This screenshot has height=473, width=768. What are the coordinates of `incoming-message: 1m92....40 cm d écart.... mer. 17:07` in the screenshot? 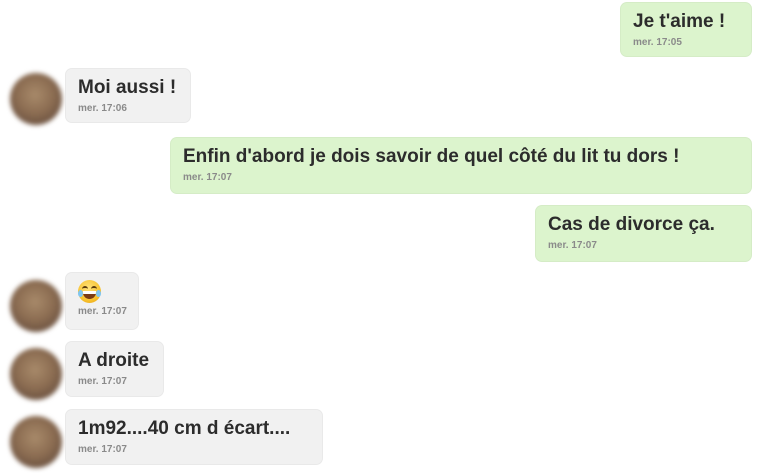 It's located at (194, 437).